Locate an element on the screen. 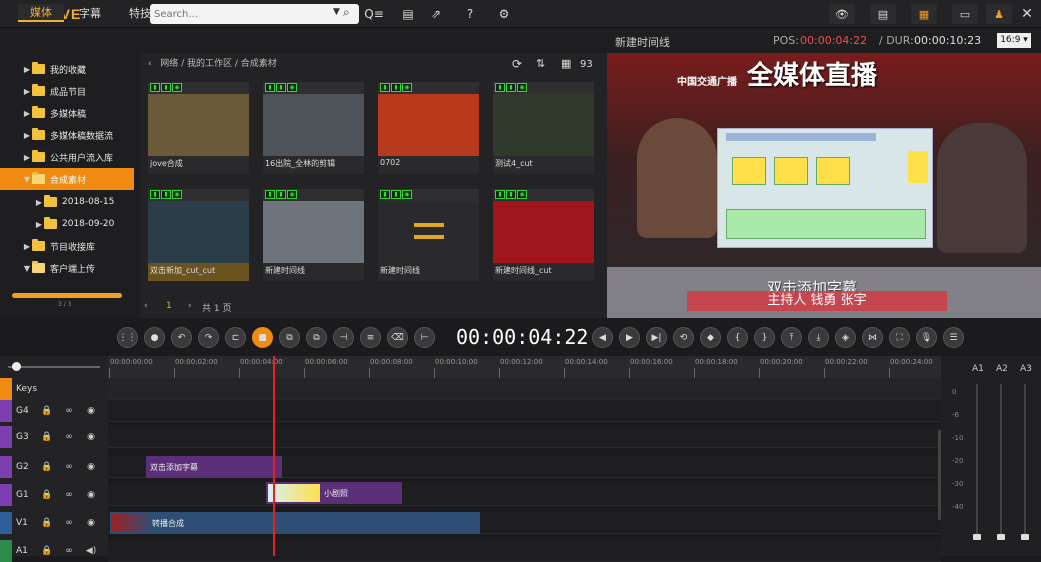 Image resolution: width=1041 pixels, height=562 pixels. marker-icon: ◈ is located at coordinates (845, 337).